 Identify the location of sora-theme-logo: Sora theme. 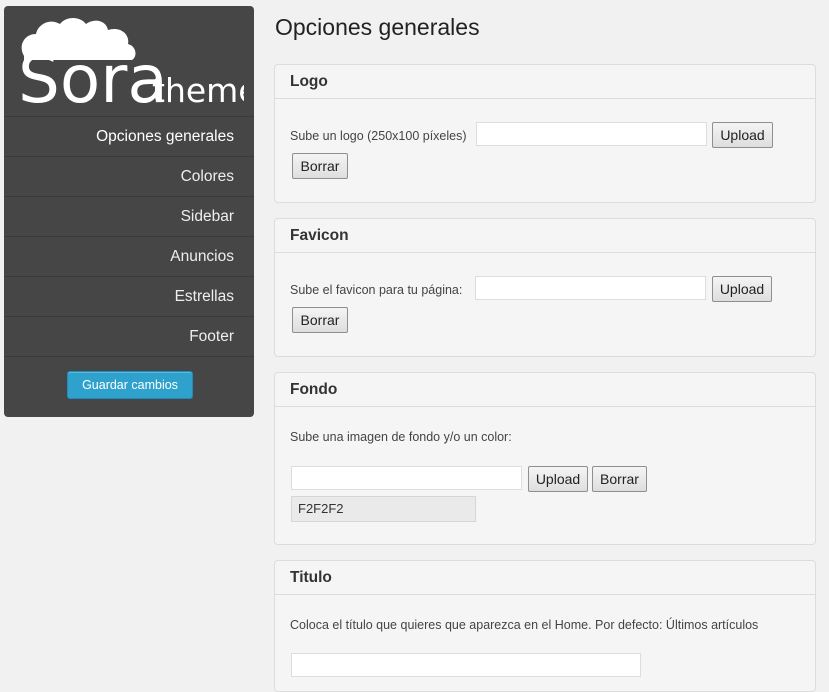
(131, 63).